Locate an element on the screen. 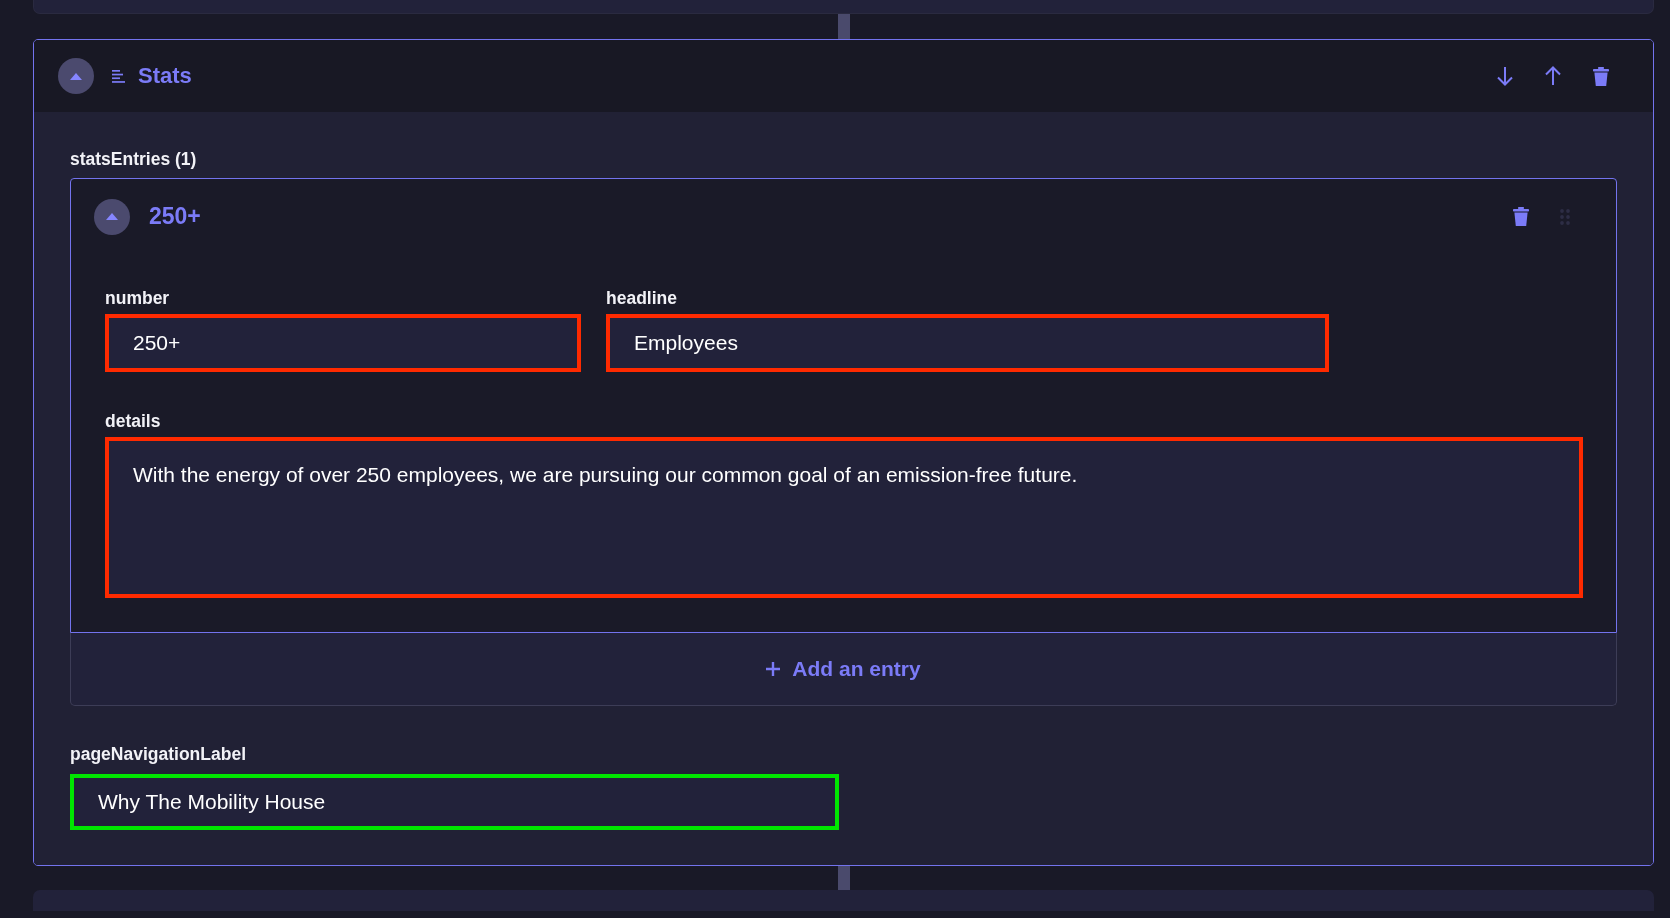 This screenshot has height=918, width=1670. field-label: details is located at coordinates (133, 421).